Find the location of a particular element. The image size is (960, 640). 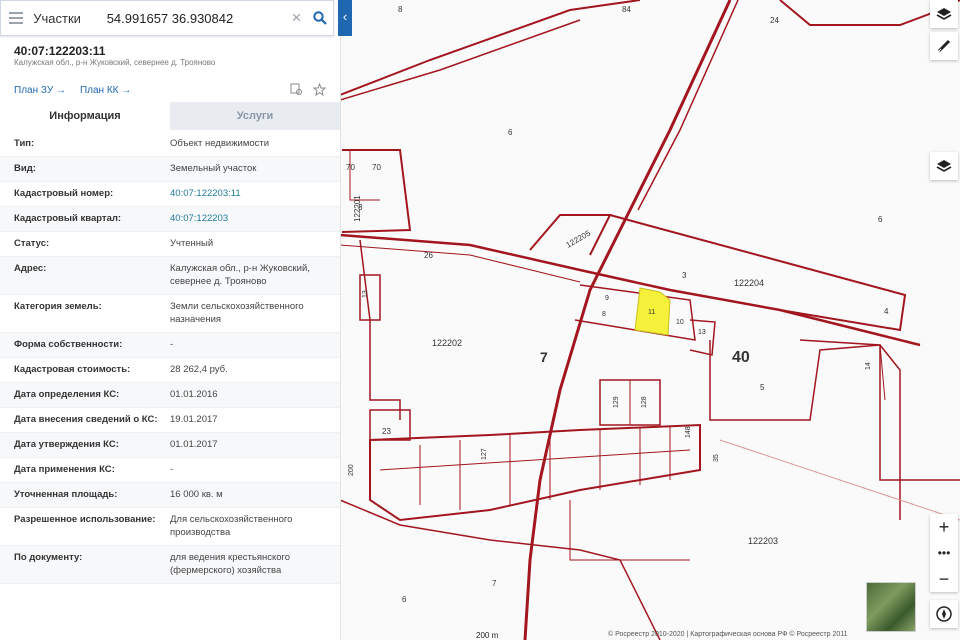

info-row: Дата применения КС: - is located at coordinates (170, 470).